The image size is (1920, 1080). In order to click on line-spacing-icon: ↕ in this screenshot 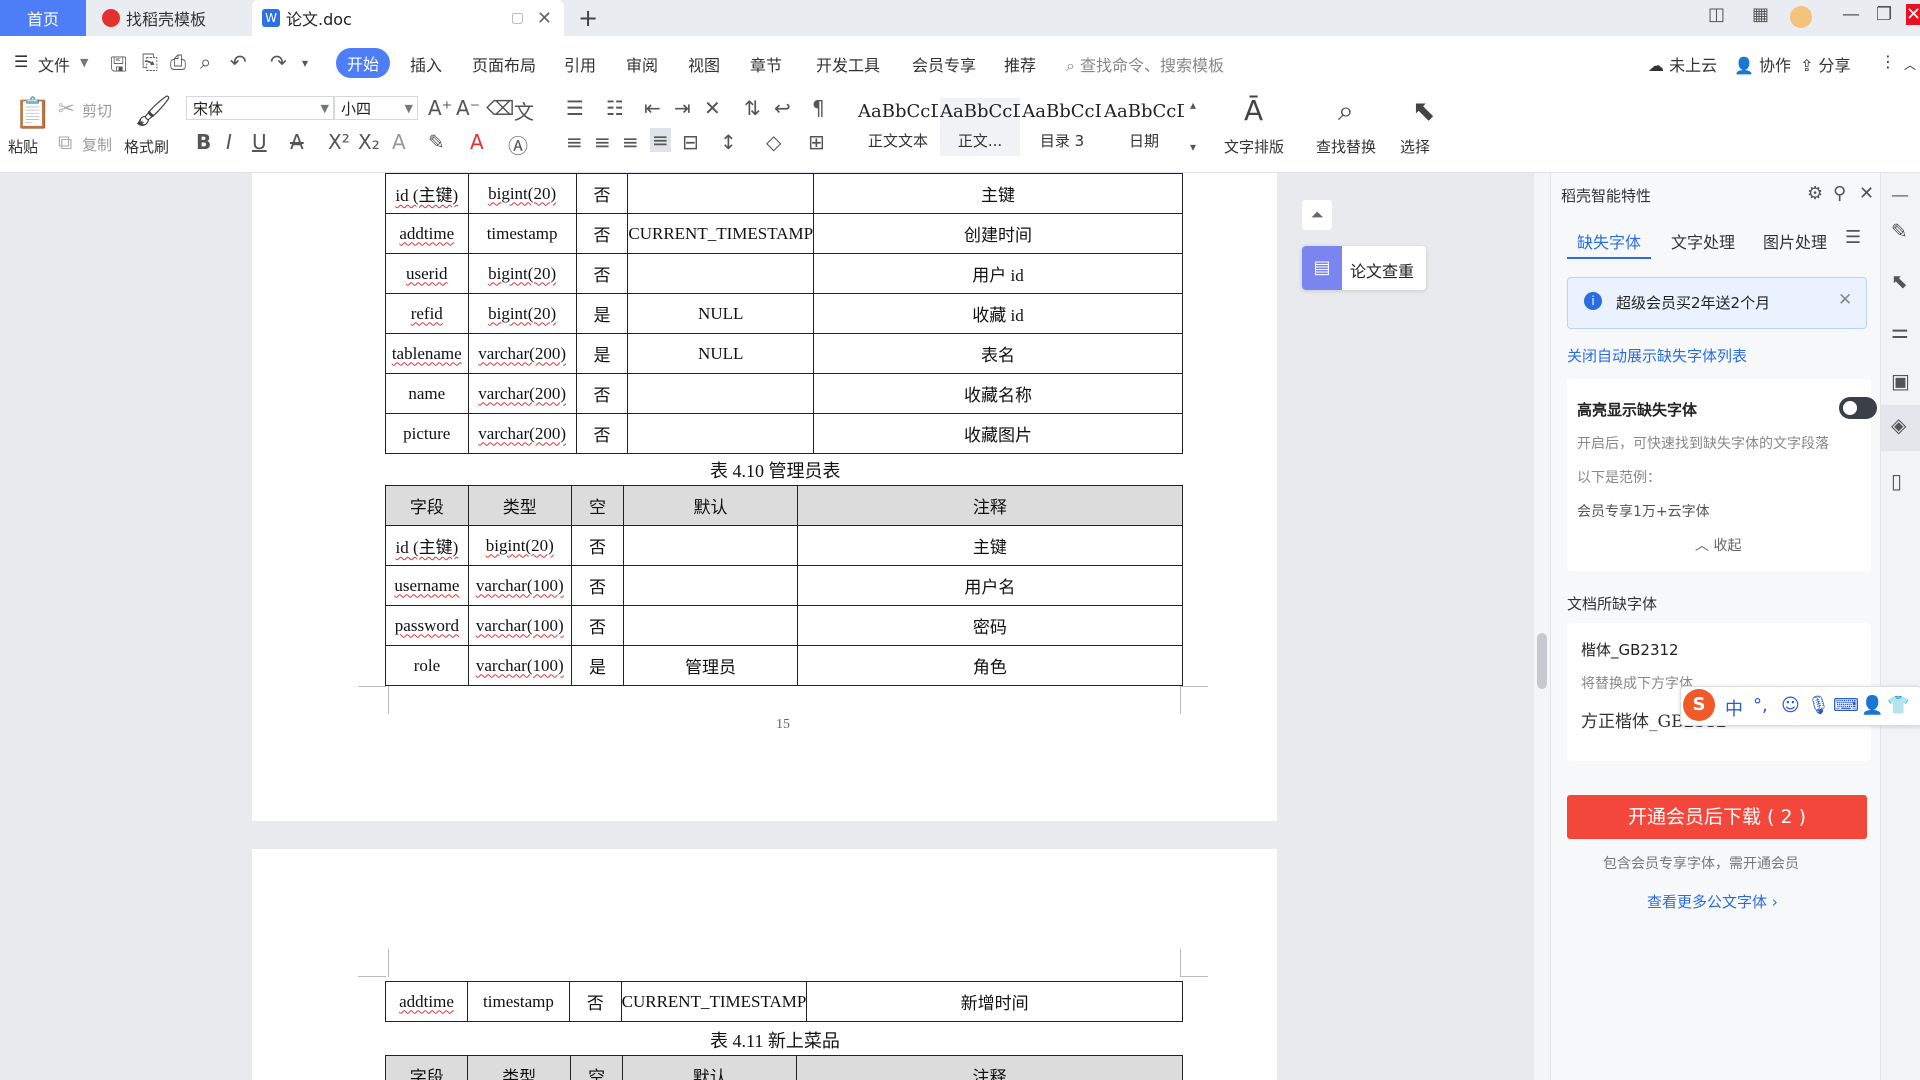, I will do `click(728, 142)`.